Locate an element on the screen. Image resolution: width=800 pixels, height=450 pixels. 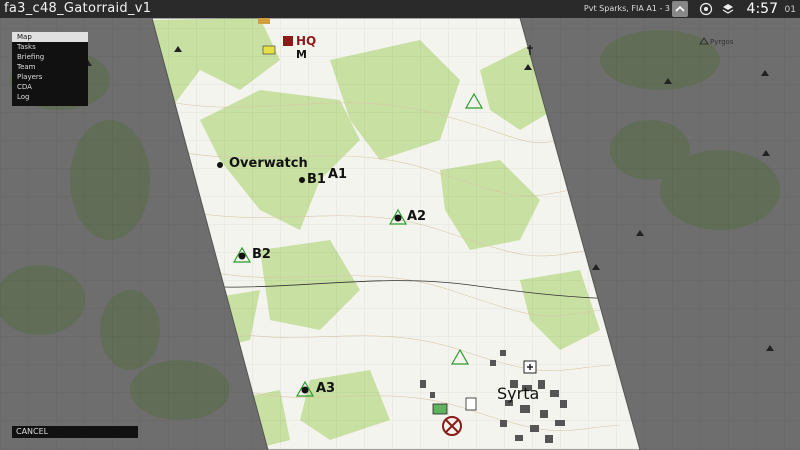
map-menu: Map Tasks Briefing Team Players CDA Log is located at coordinates (50, 69).